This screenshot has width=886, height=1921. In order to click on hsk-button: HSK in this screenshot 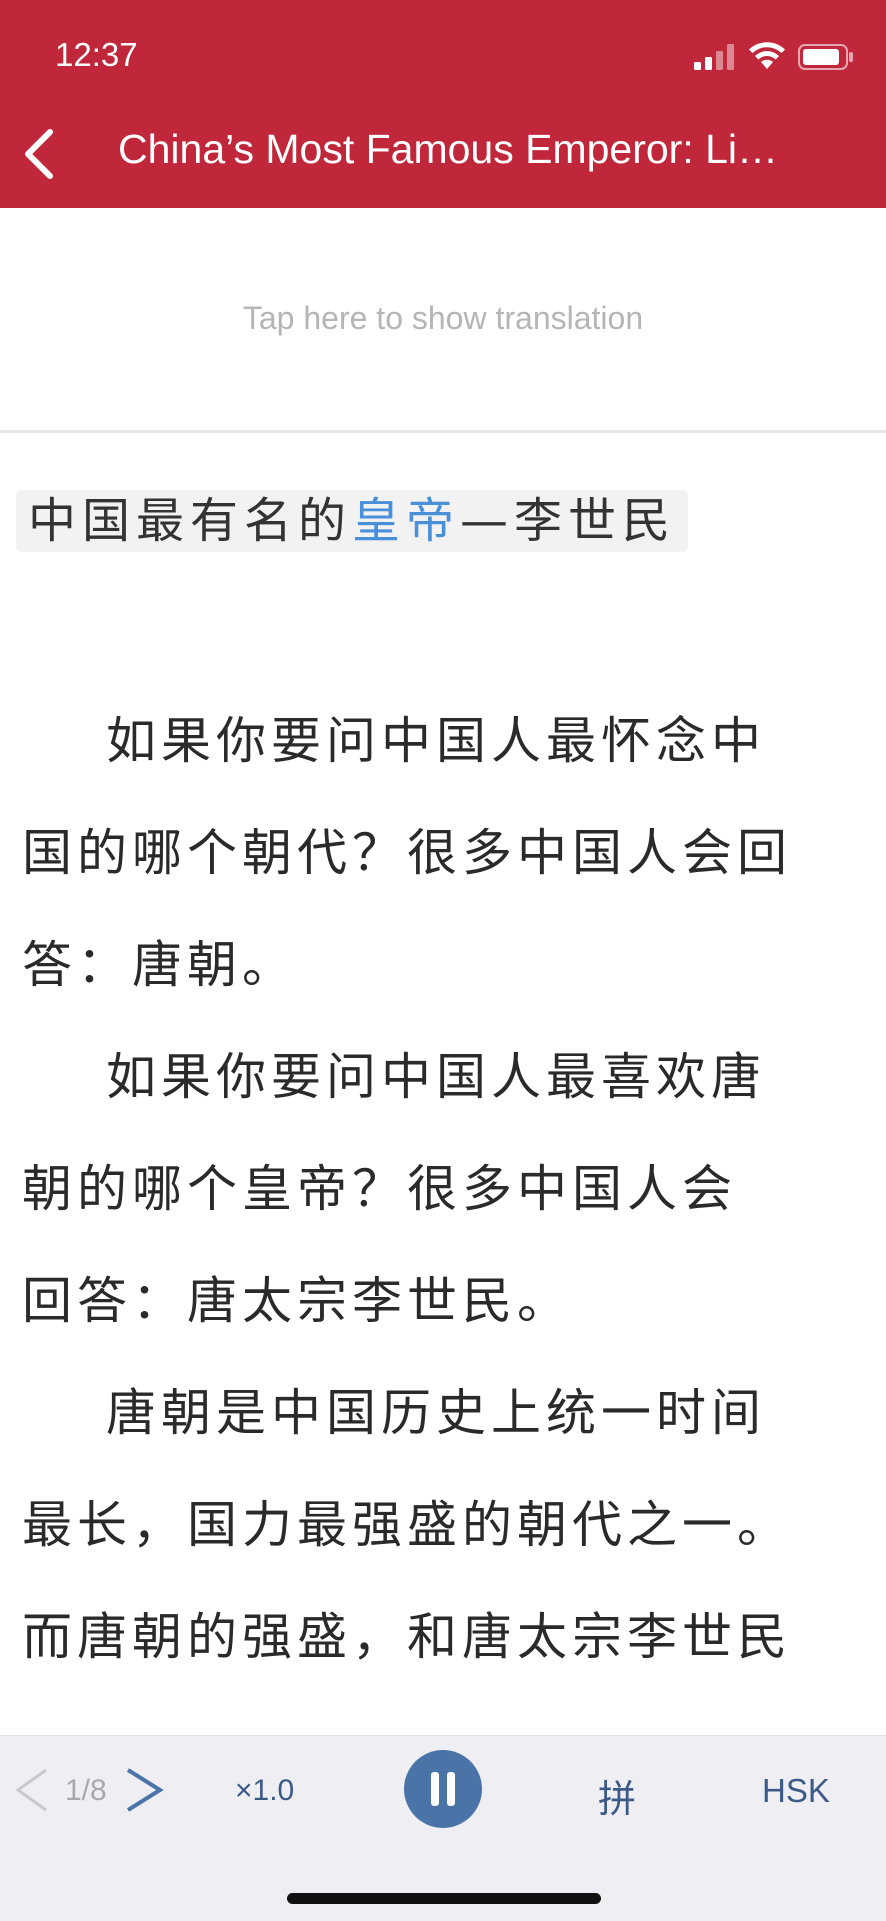, I will do `click(796, 1791)`.